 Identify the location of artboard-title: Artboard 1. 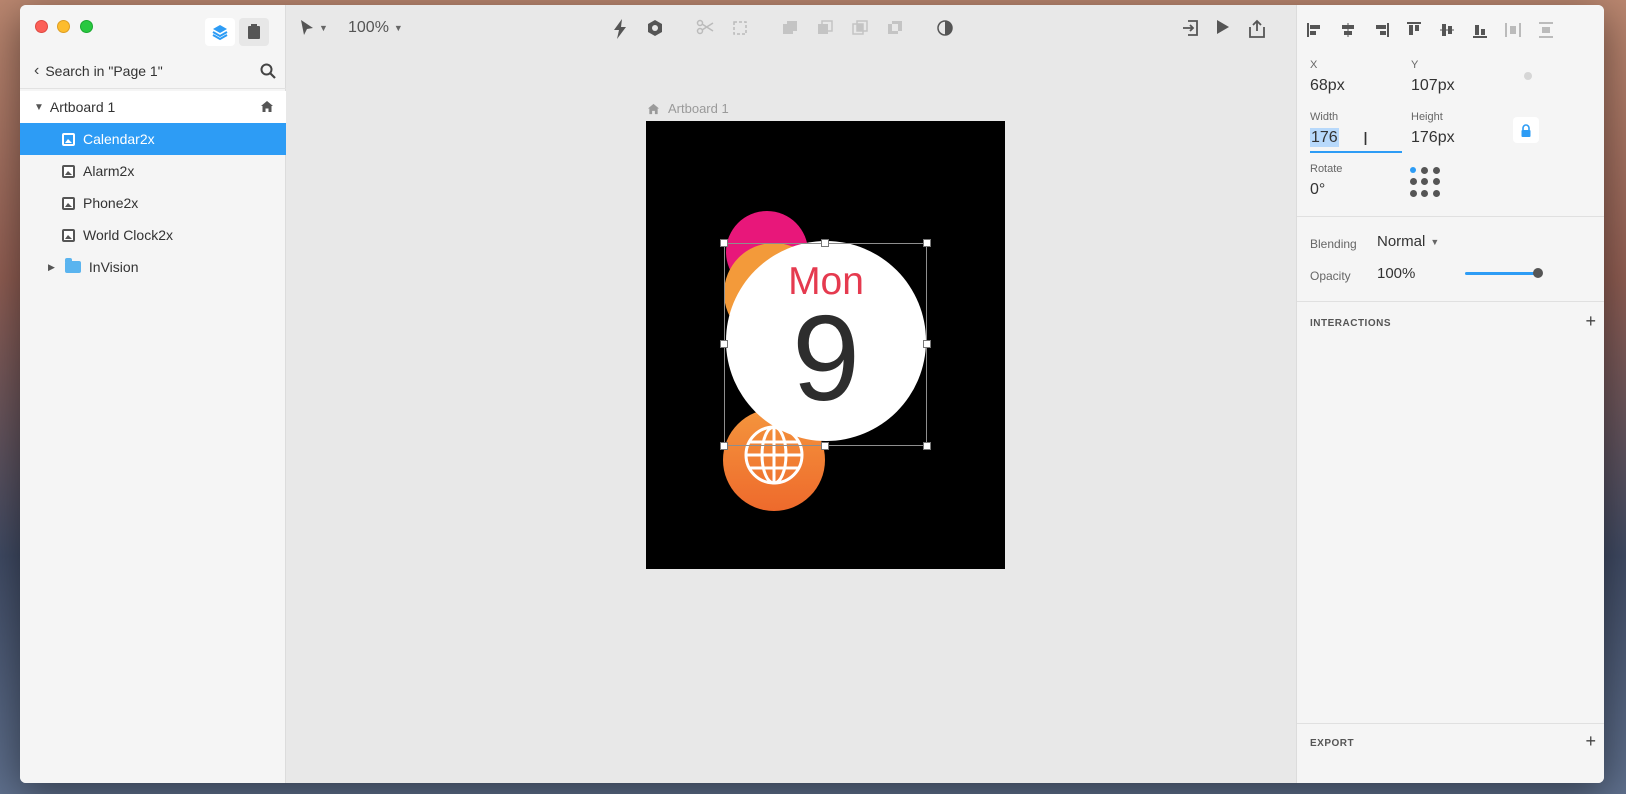
(688, 108).